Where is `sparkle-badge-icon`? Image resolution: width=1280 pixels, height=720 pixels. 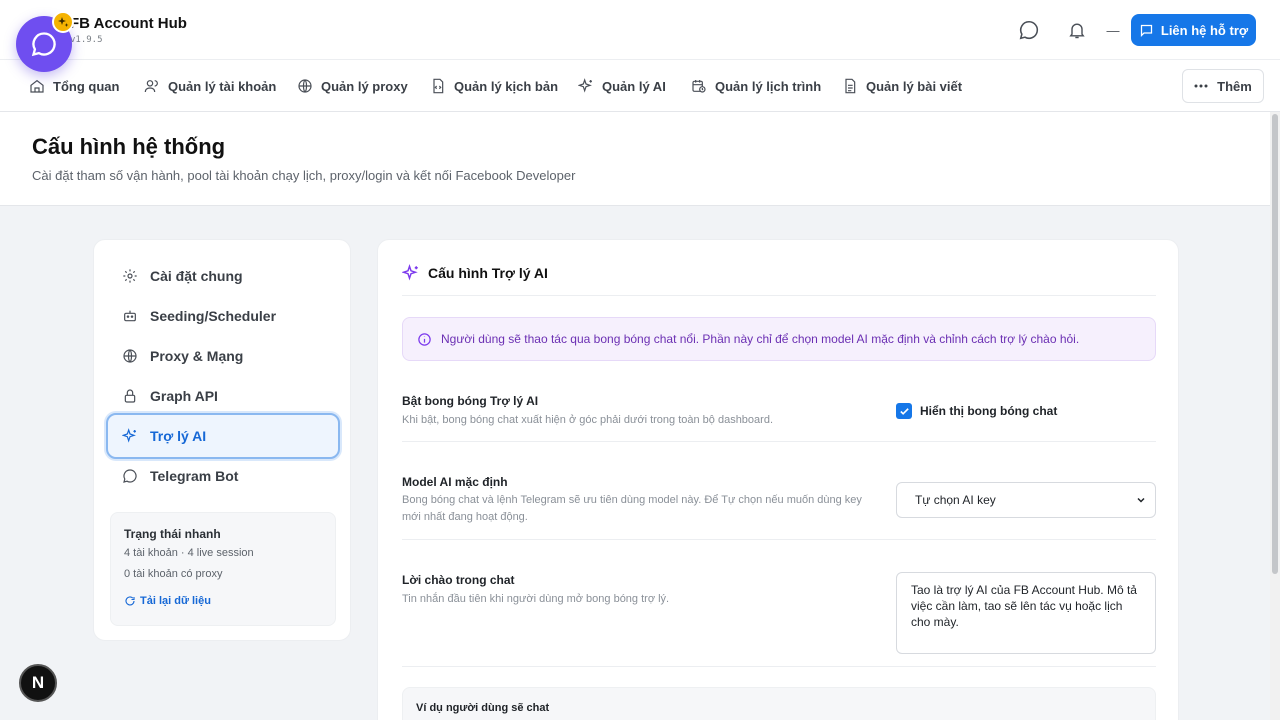
sparkle-badge-icon is located at coordinates (63, 22).